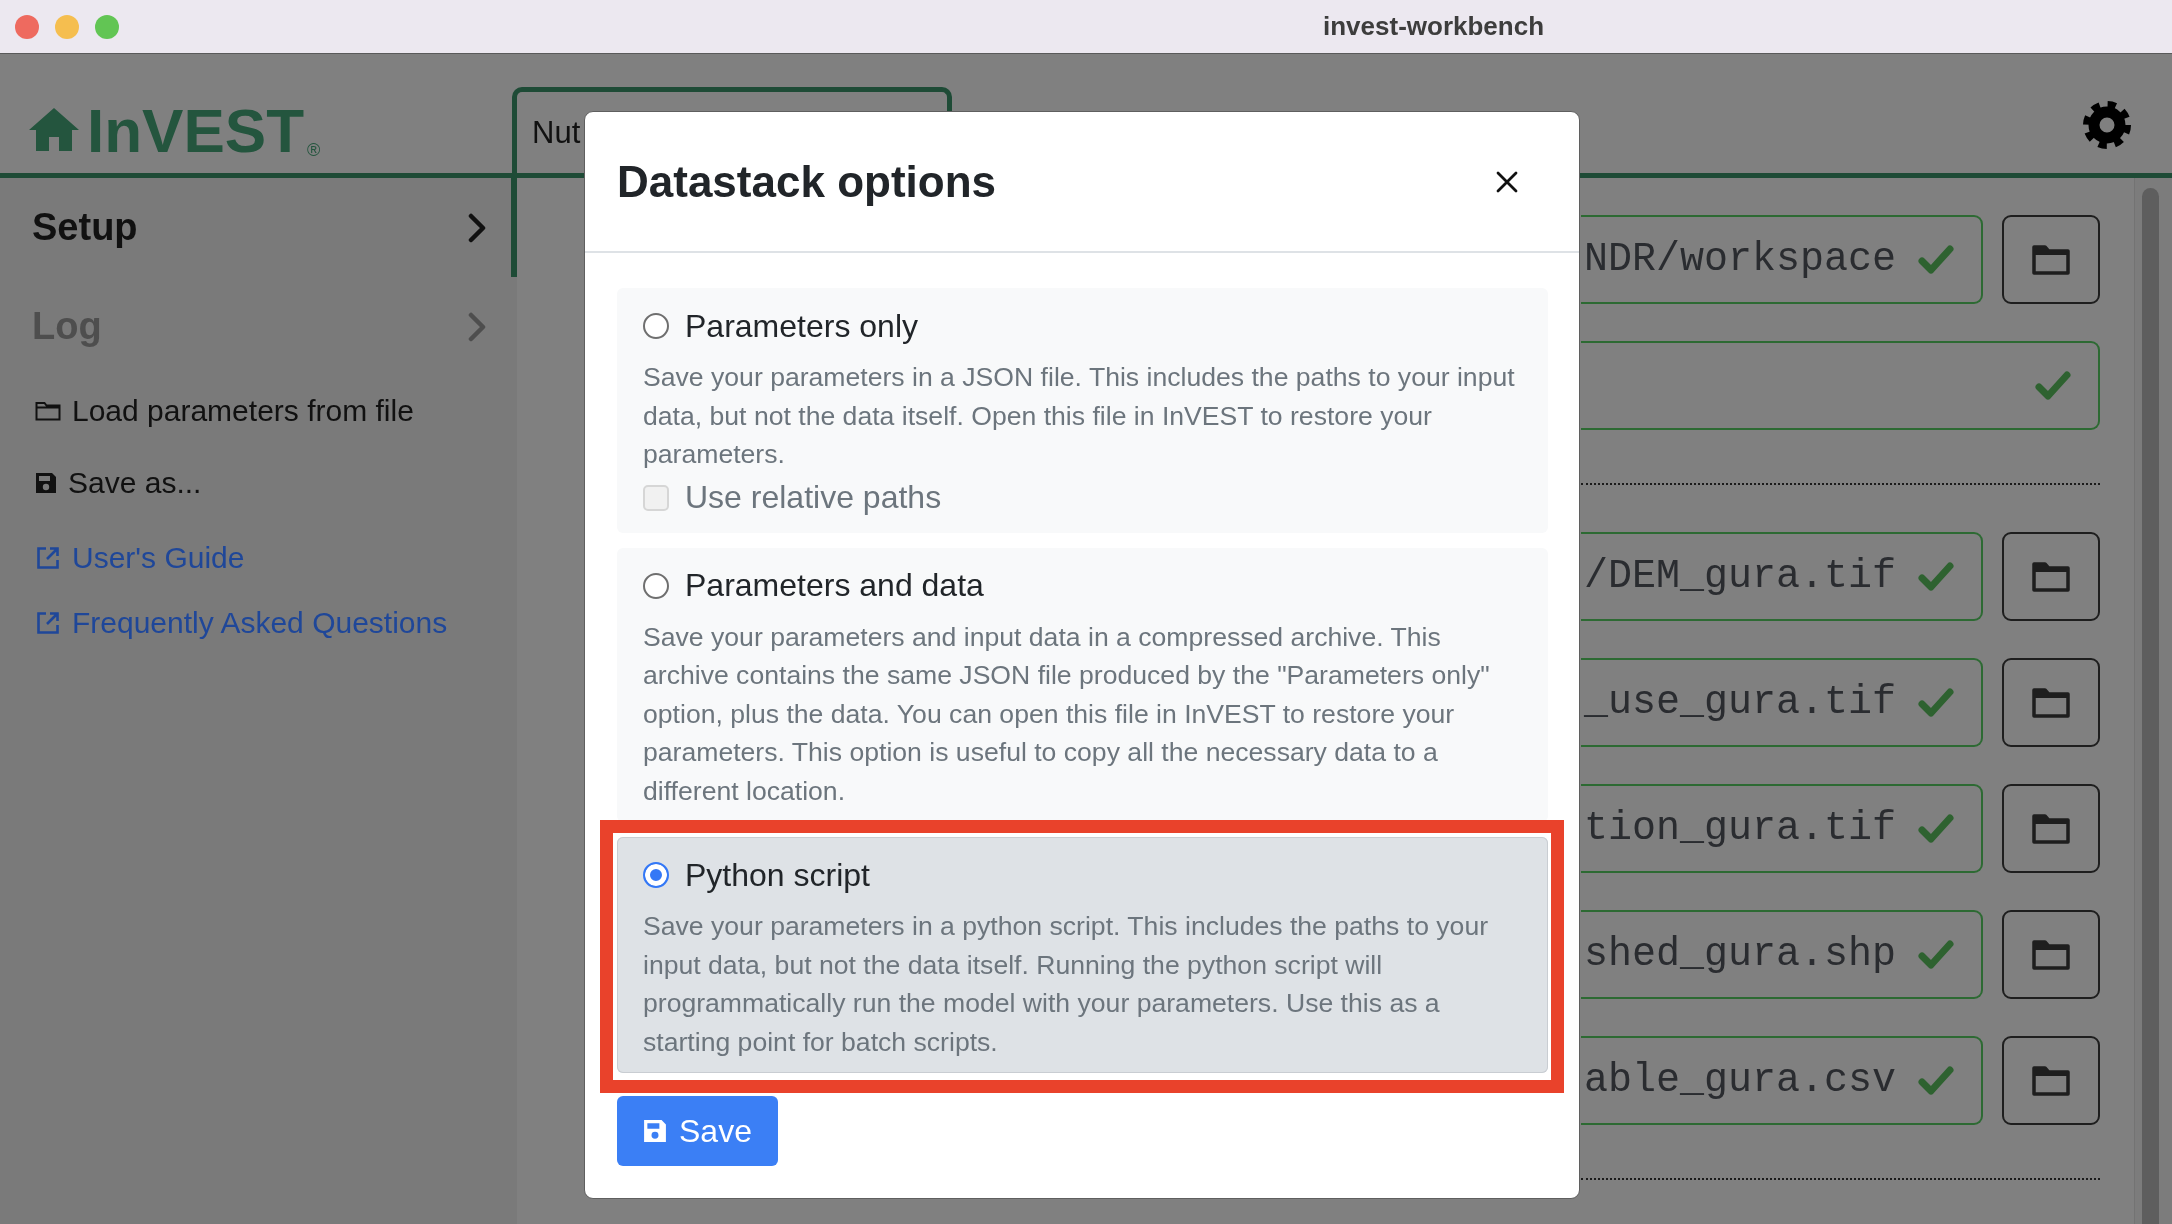 This screenshot has height=1224, width=2172. Describe the element at coordinates (806, 181) in the screenshot. I see `modal-title: Datastack options` at that location.